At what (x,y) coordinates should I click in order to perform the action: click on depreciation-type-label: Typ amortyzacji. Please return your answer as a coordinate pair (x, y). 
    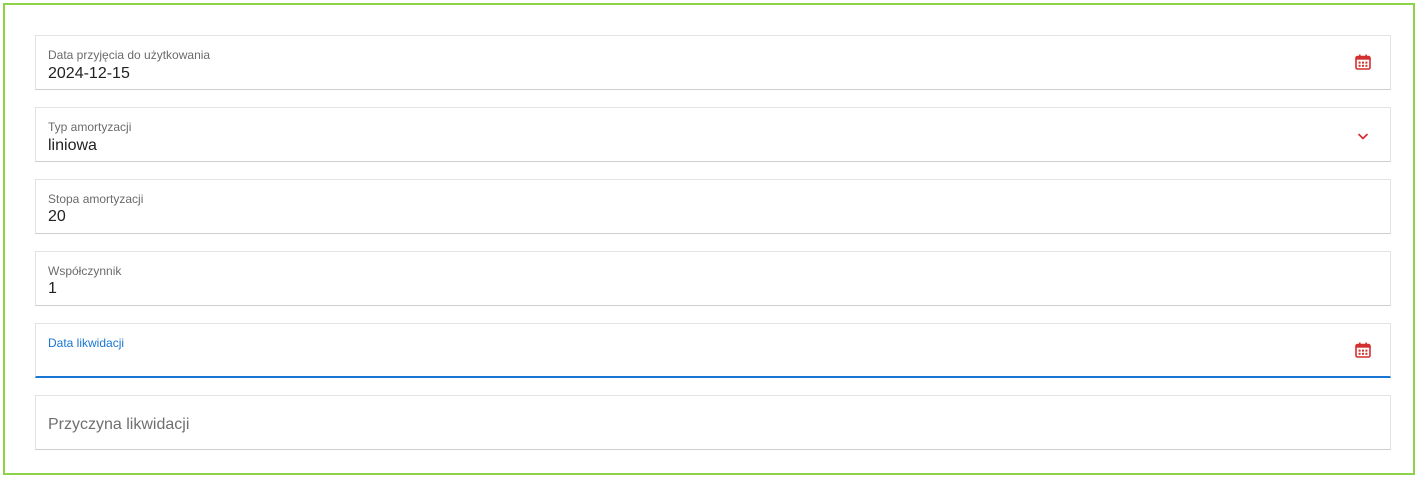
    Looking at the image, I should click on (90, 127).